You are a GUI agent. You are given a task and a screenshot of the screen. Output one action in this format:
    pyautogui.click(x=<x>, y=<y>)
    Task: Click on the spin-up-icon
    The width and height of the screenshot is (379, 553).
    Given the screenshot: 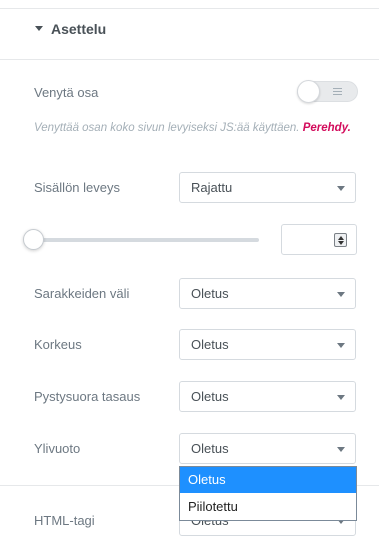 What is the action you would take?
    pyautogui.click(x=341, y=238)
    